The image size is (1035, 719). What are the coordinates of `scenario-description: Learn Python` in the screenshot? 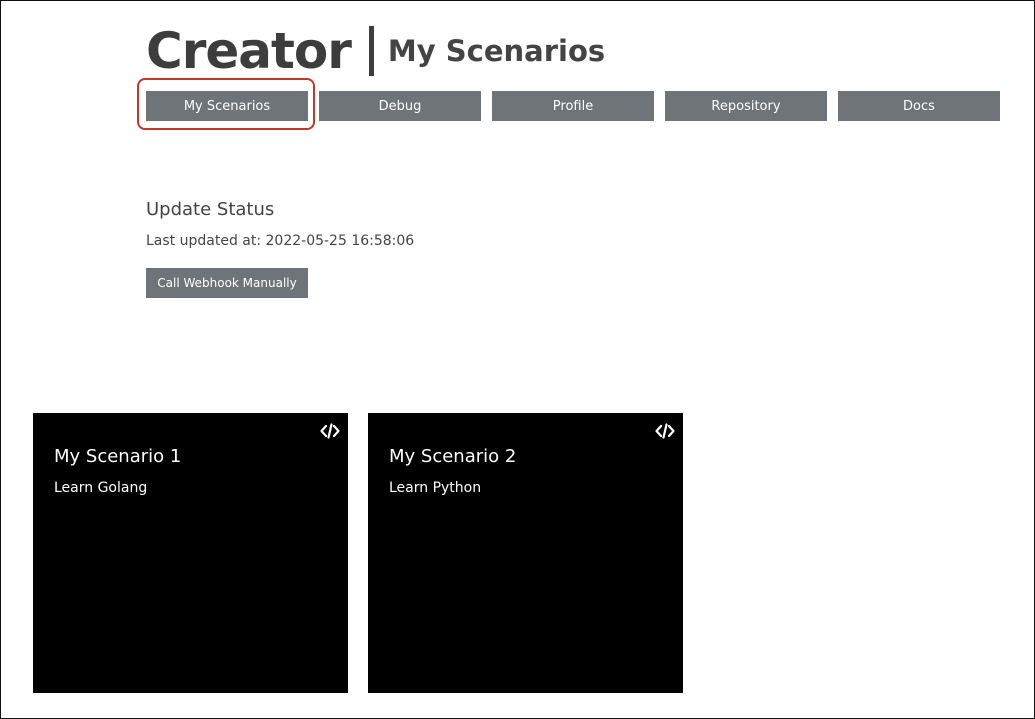 It's located at (435, 488).